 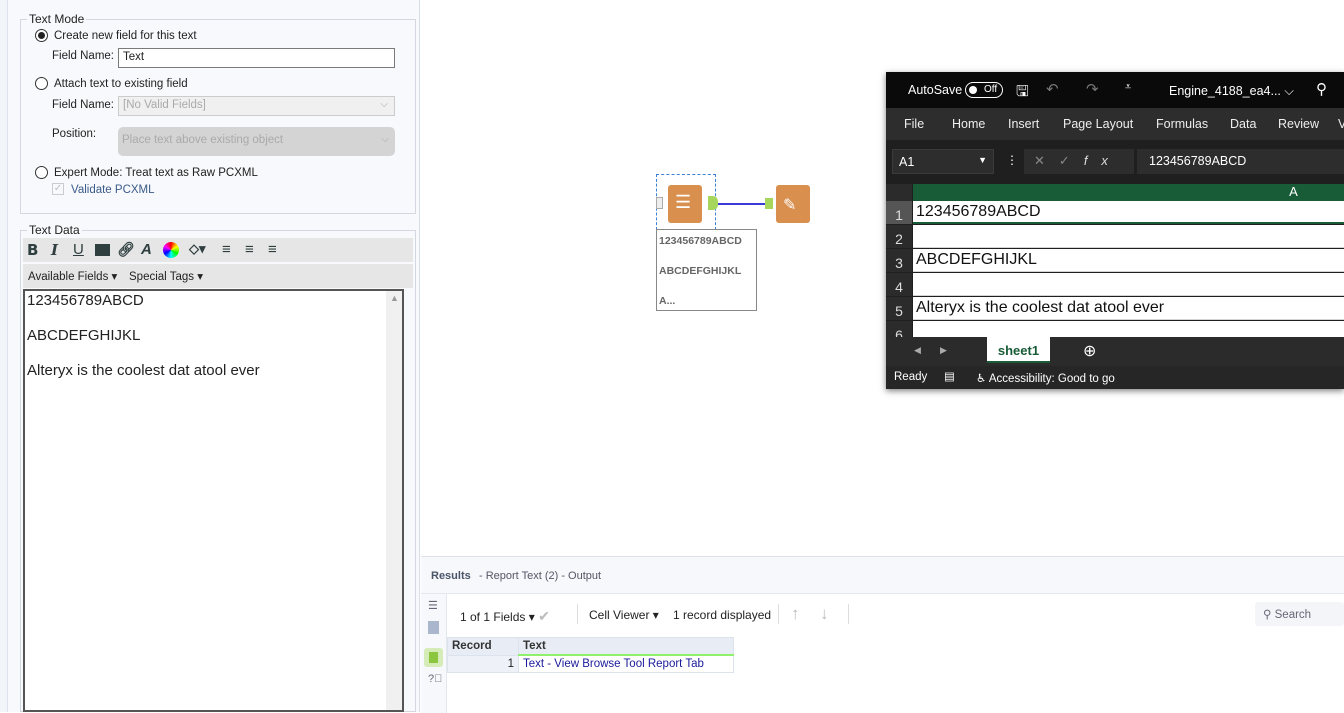 I want to click on connection-line, so click(x=742, y=204).